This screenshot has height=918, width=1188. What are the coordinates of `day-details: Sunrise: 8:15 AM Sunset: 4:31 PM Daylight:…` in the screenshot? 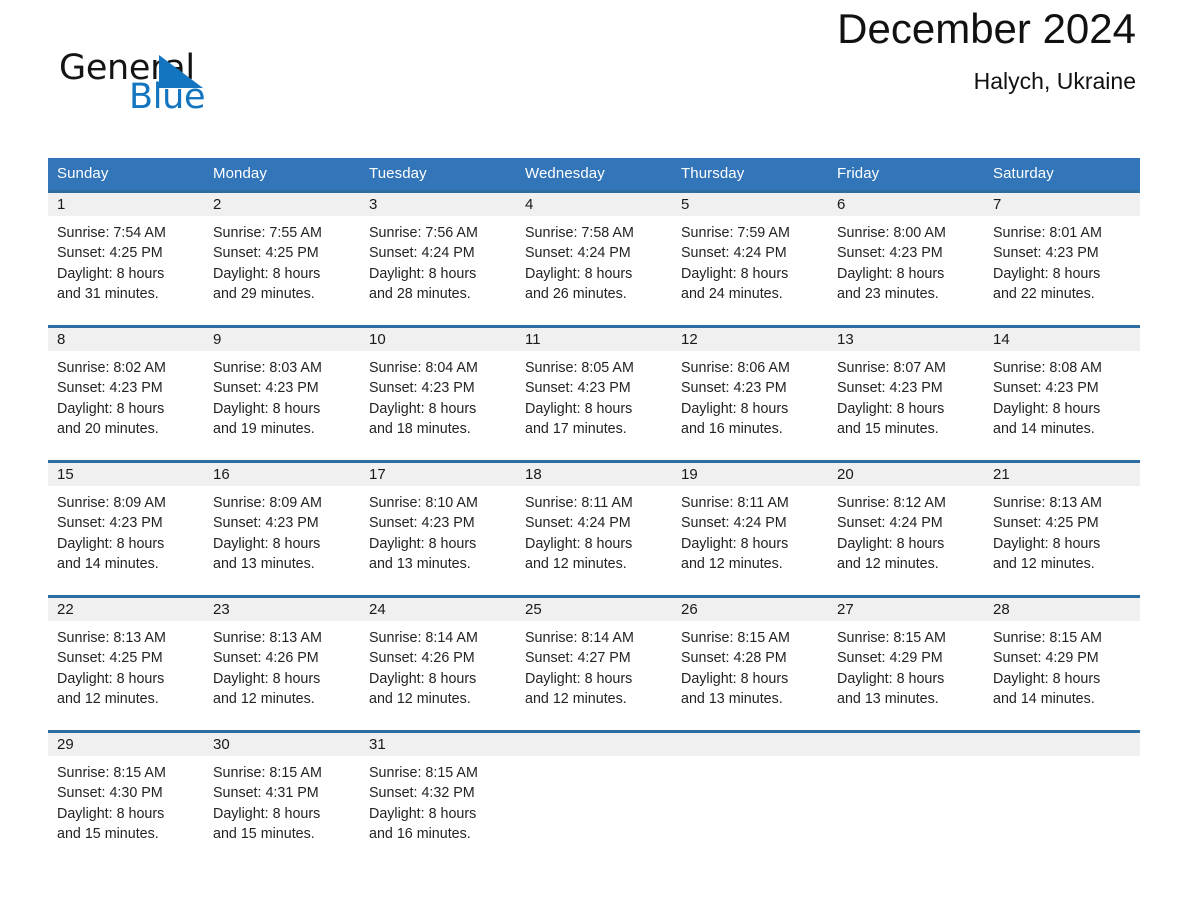 It's located at (282, 800).